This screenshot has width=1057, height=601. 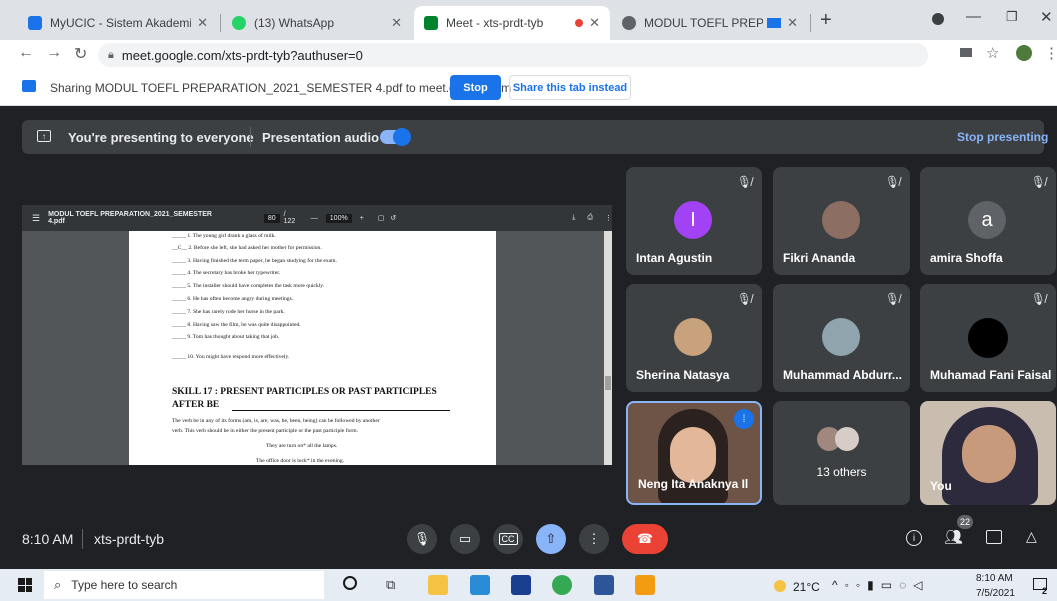 I want to click on download-icon: ⤓, so click(x=573, y=218).